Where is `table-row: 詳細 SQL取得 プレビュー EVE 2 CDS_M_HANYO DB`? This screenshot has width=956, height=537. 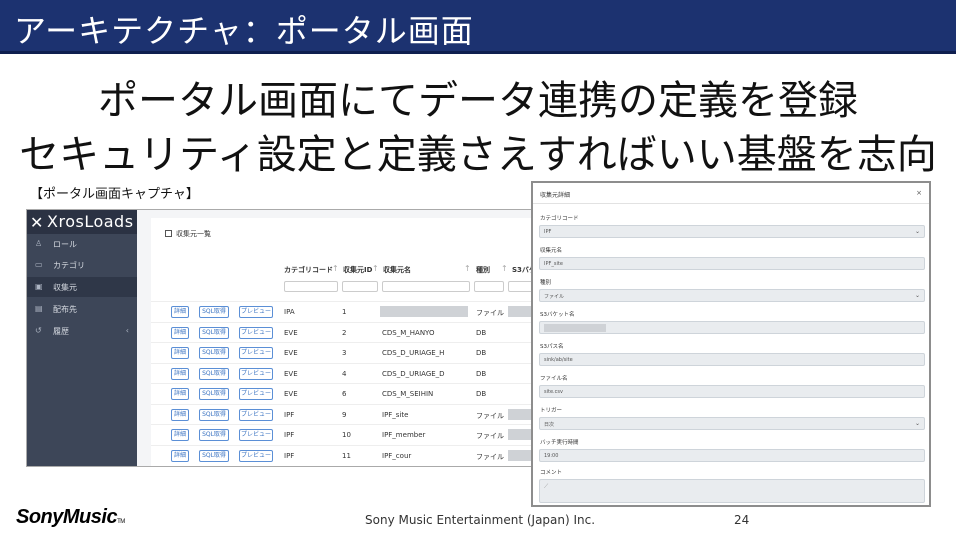 table-row: 詳細 SQL取得 プレビュー EVE 2 CDS_M_HANYO DB is located at coordinates (349, 332).